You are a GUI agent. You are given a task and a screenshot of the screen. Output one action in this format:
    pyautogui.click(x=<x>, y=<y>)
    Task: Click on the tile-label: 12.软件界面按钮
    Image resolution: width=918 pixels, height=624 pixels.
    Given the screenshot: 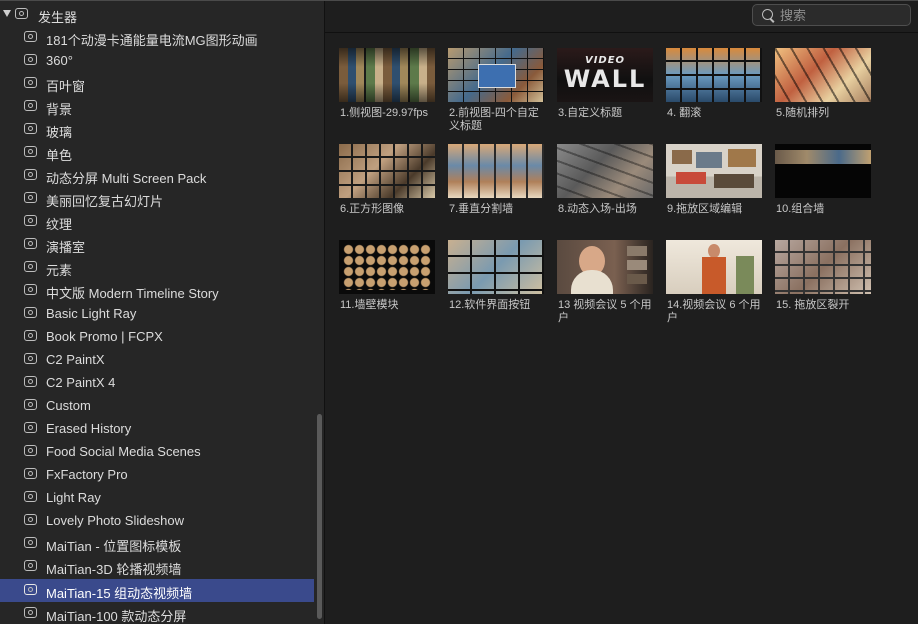 What is the action you would take?
    pyautogui.click(x=490, y=305)
    